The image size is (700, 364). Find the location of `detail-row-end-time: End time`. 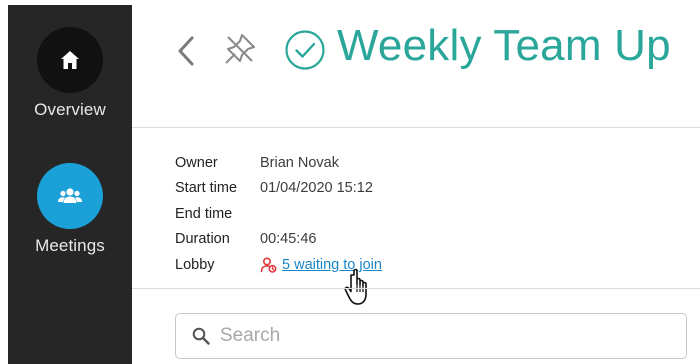

detail-row-end-time: End time is located at coordinates (278, 214).